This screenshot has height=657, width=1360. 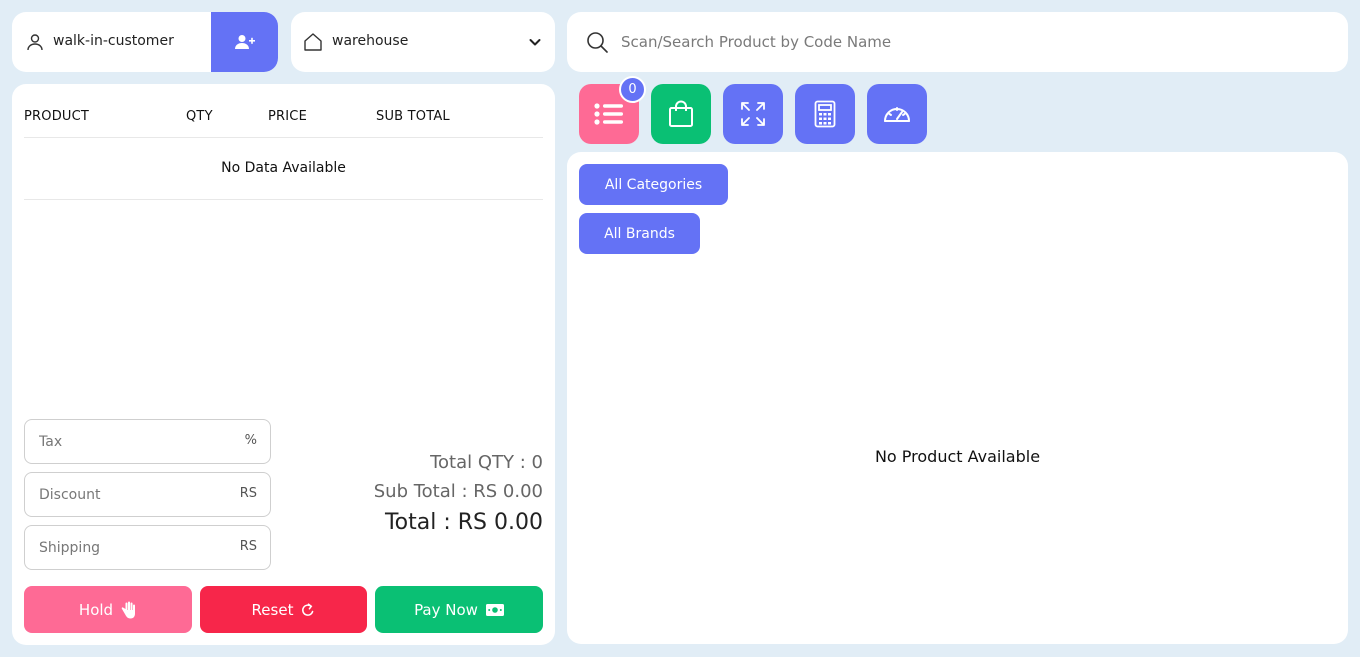 I want to click on hold-button: Hold, so click(x=108, y=609).